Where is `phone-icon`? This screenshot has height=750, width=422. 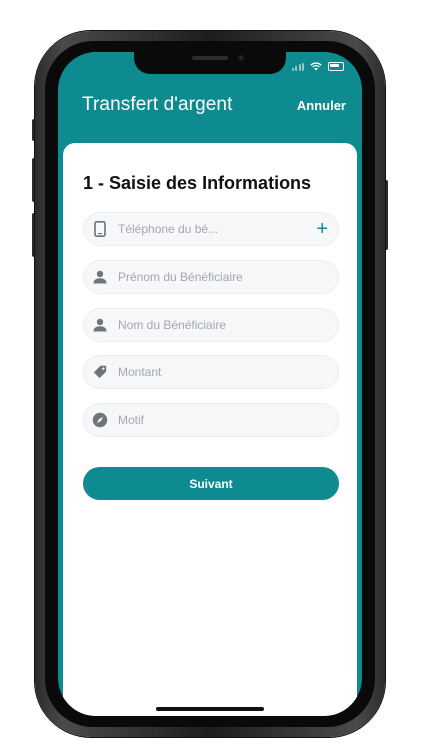
phone-icon is located at coordinates (100, 229).